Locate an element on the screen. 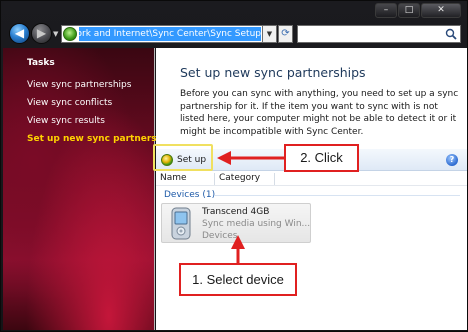 The height and width of the screenshot is (332, 468). step-1-callout: 1. Select device is located at coordinates (238, 279).